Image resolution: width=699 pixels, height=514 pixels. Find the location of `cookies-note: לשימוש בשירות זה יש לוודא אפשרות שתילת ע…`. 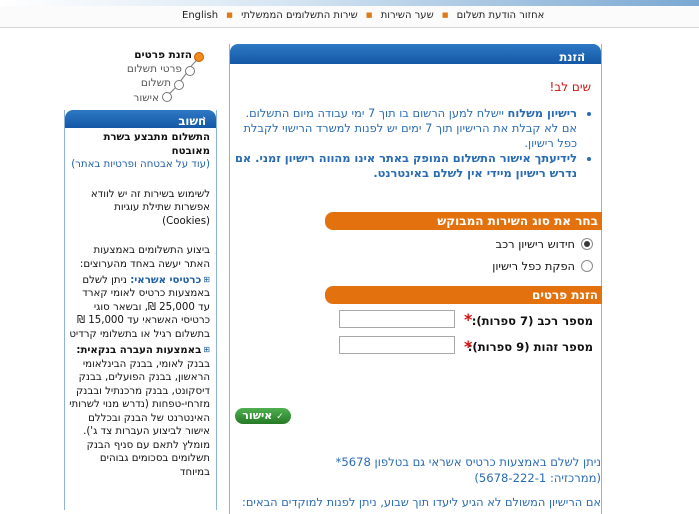

cookies-note: לשימוש בשירות זה יש לוודא אפשרות שתילת ע… is located at coordinates (150, 207).